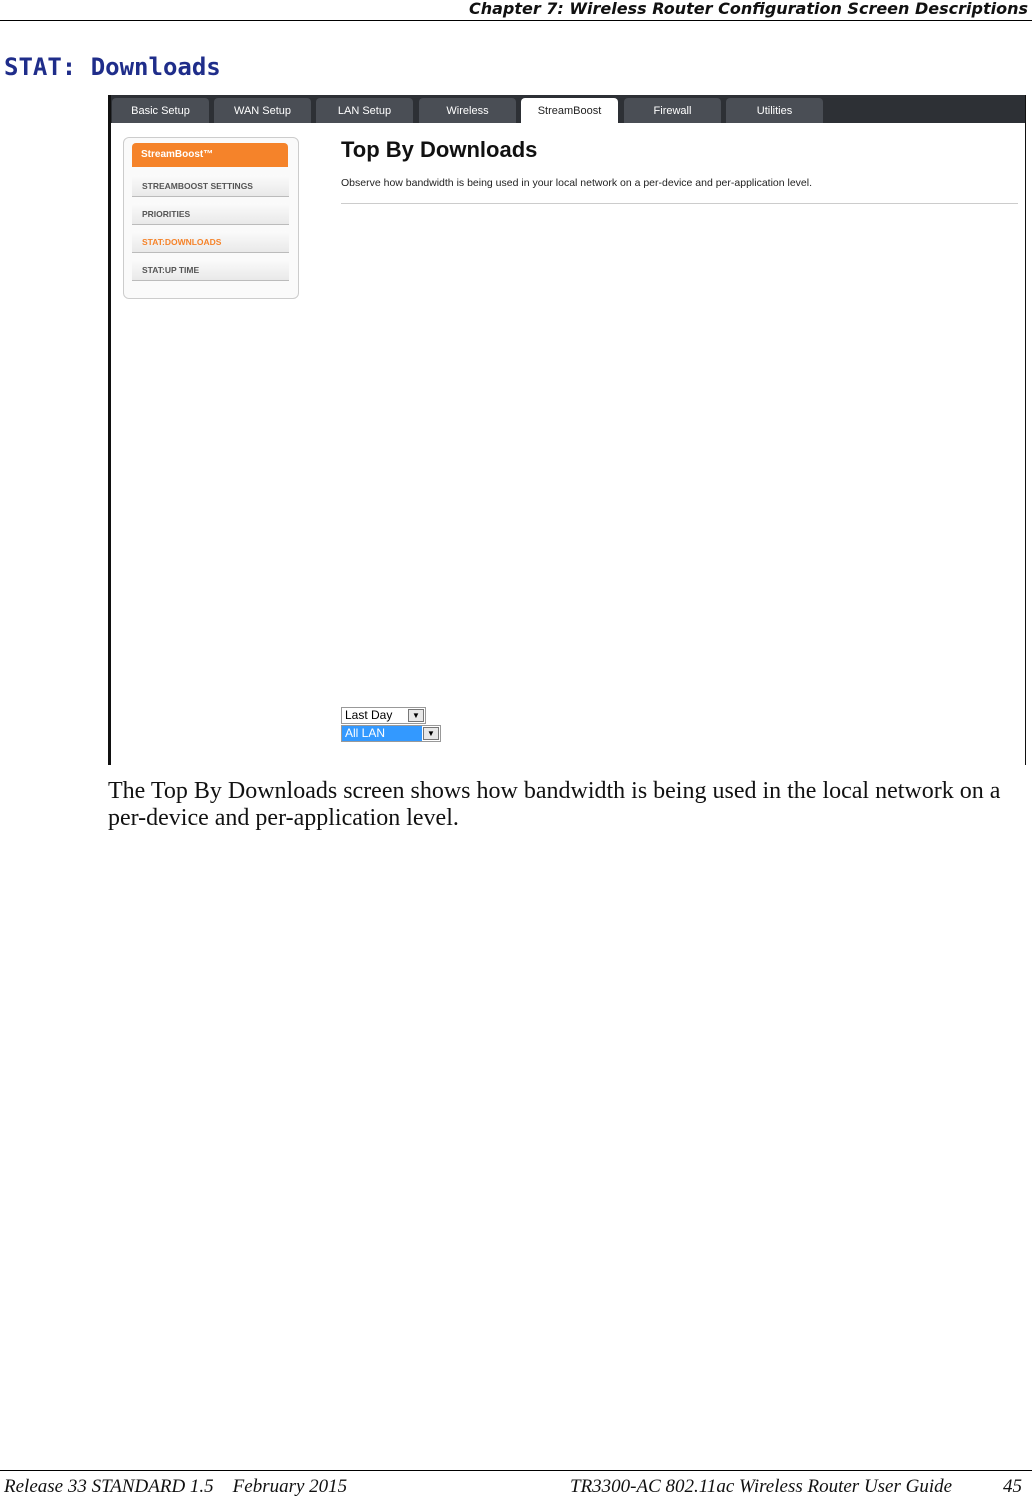 The image size is (1032, 1499). What do you see at coordinates (672, 110) in the screenshot?
I see `tab-firewall: Firewall` at bounding box center [672, 110].